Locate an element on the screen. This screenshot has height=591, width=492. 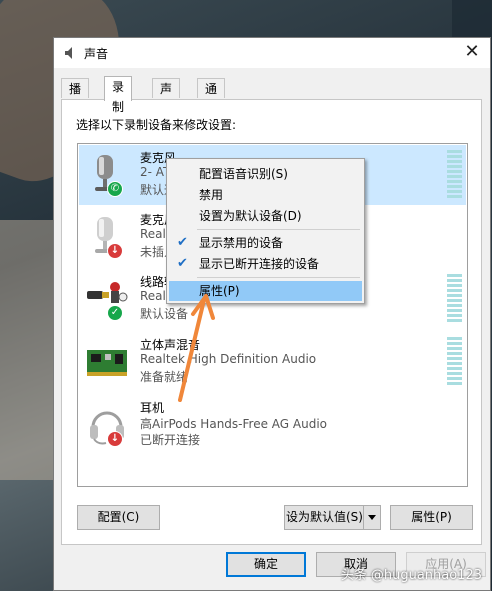
menu-item-label: 显示已断开连接的设备 is located at coordinates (259, 264).